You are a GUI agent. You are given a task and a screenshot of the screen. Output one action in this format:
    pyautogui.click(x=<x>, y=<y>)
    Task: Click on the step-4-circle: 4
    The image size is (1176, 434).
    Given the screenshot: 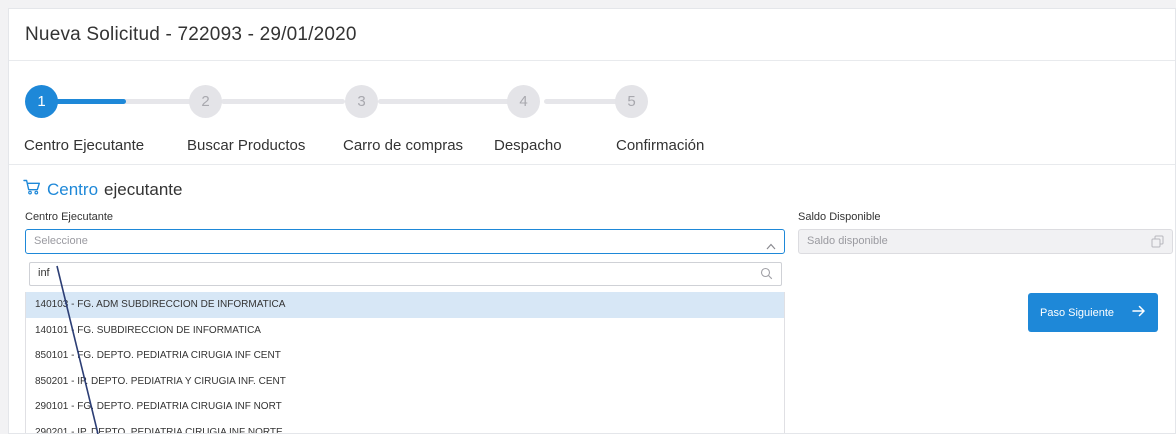 What is the action you would take?
    pyautogui.click(x=523, y=101)
    